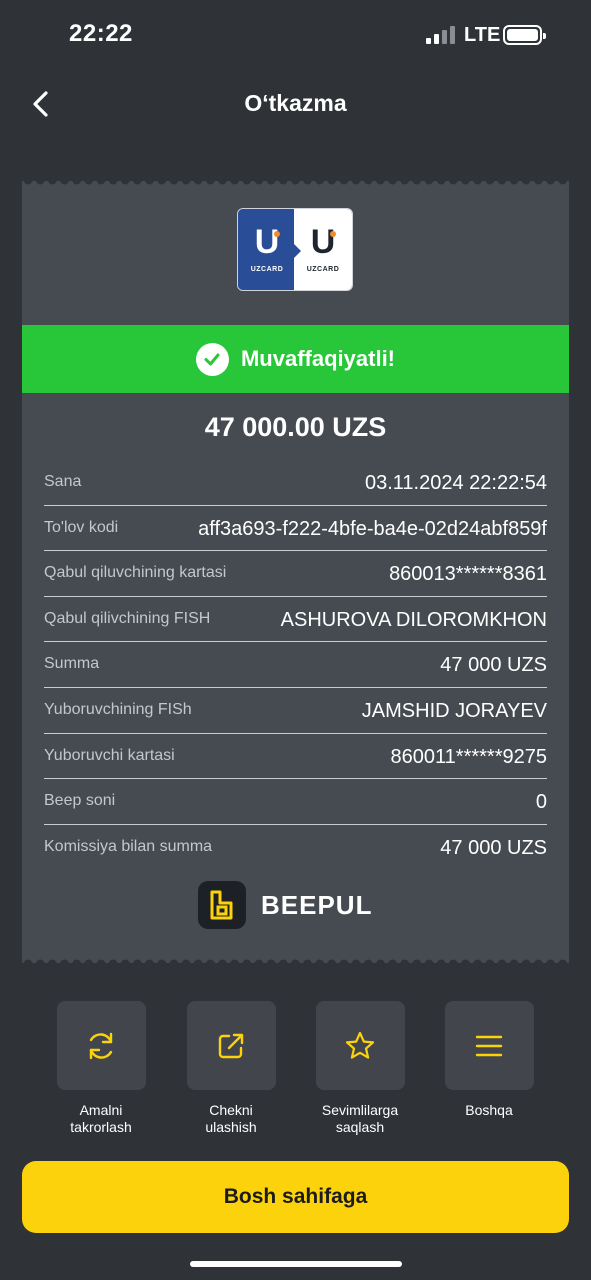 The height and width of the screenshot is (1280, 591). I want to click on share-receipt-action: Chekni ulashish, so click(231, 1068).